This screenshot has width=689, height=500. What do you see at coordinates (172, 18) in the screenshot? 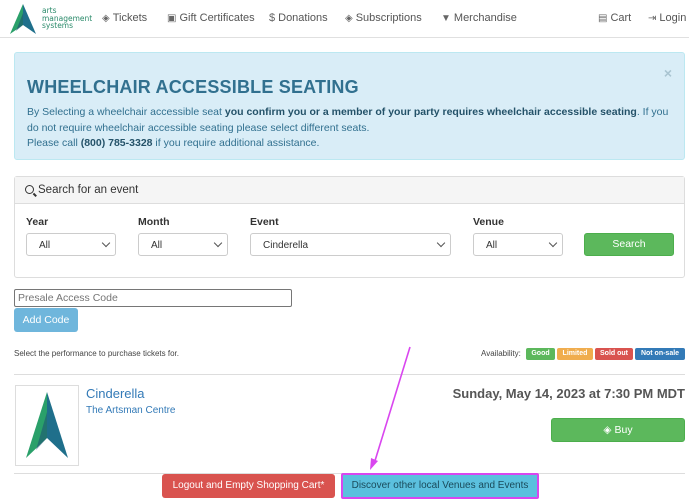
I see `gift-icon: ▣` at bounding box center [172, 18].